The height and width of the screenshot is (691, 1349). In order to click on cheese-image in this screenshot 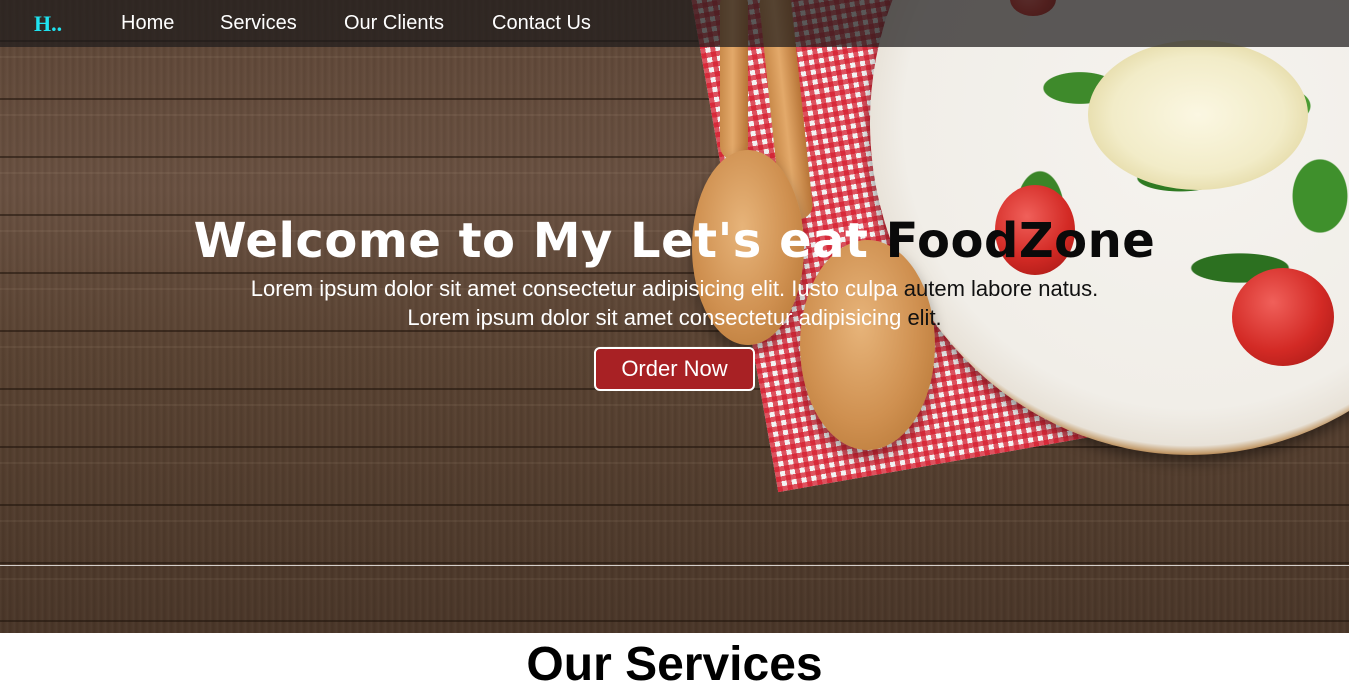, I will do `click(1198, 115)`.